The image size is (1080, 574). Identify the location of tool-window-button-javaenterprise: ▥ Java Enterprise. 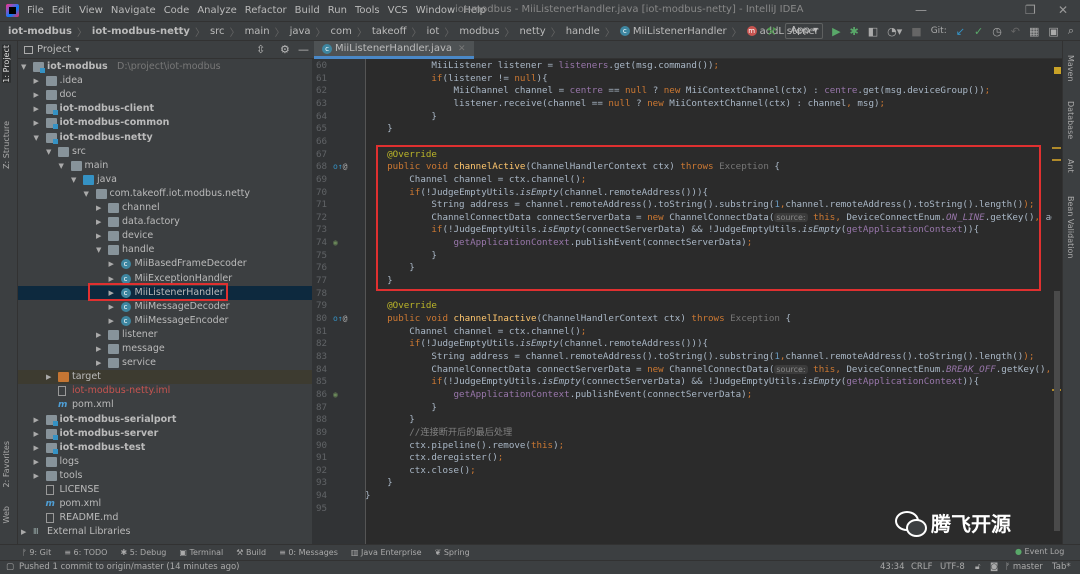
(386, 552).